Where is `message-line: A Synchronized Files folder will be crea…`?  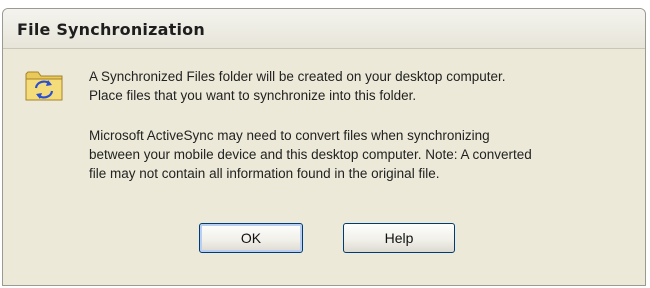 message-line: A Synchronized Files folder will be crea… is located at coordinates (297, 76).